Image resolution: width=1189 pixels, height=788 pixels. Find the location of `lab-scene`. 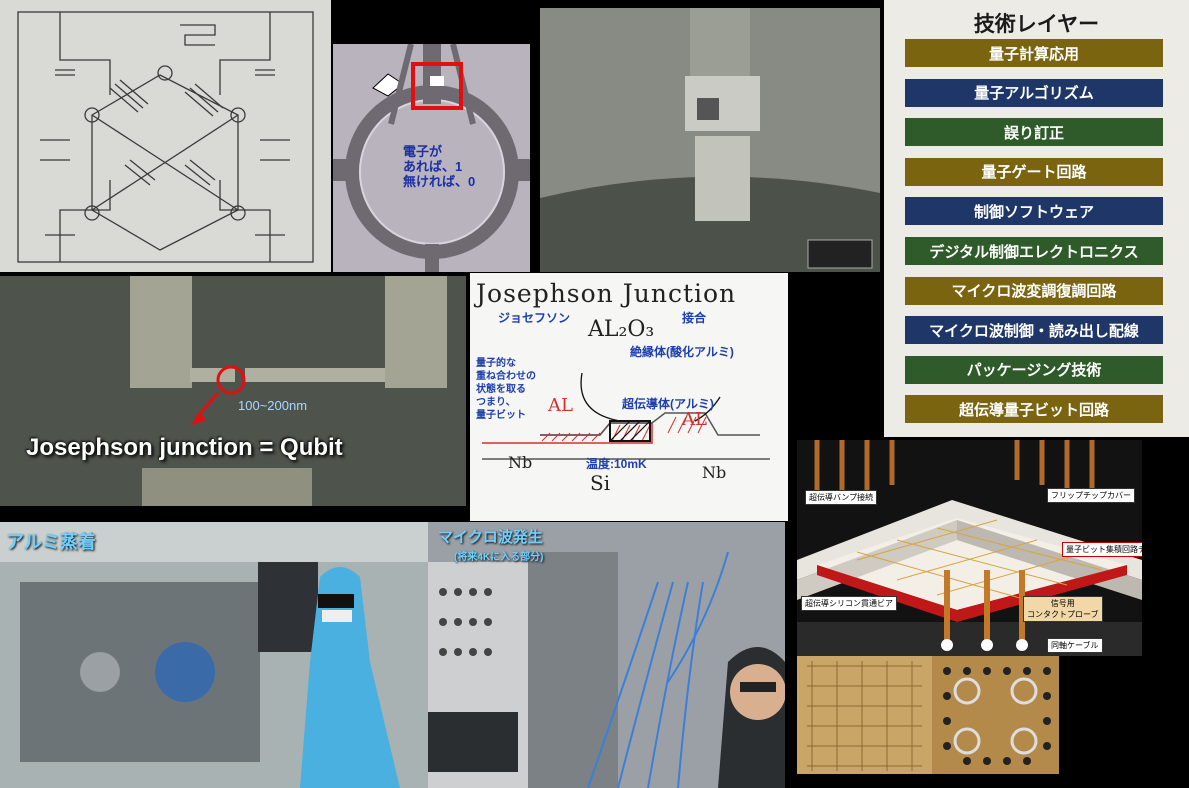

lab-scene is located at coordinates (214, 655).